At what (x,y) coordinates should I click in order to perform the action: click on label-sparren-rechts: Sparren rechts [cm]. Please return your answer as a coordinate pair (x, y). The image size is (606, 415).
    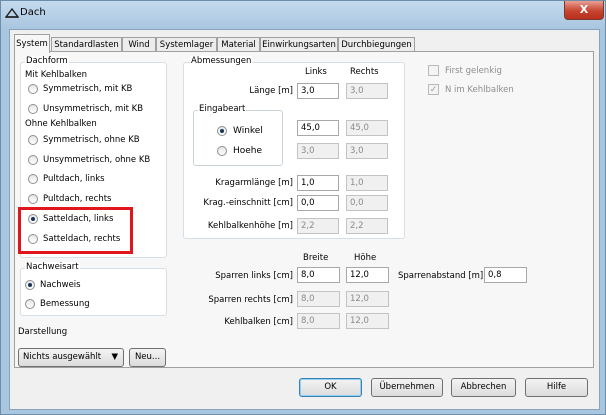
    Looking at the image, I should click on (250, 300).